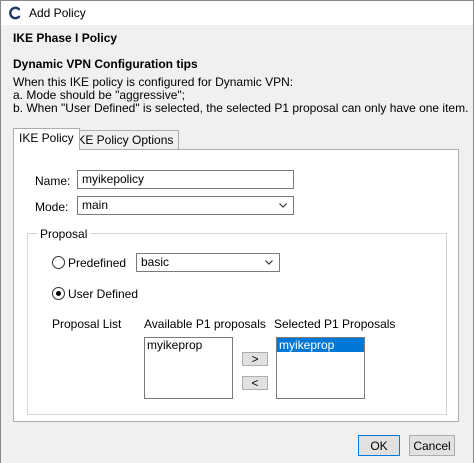 Image resolution: width=474 pixels, height=463 pixels. What do you see at coordinates (335, 324) in the screenshot?
I see `selected-proposals-label: Selected P1 Proposals` at bounding box center [335, 324].